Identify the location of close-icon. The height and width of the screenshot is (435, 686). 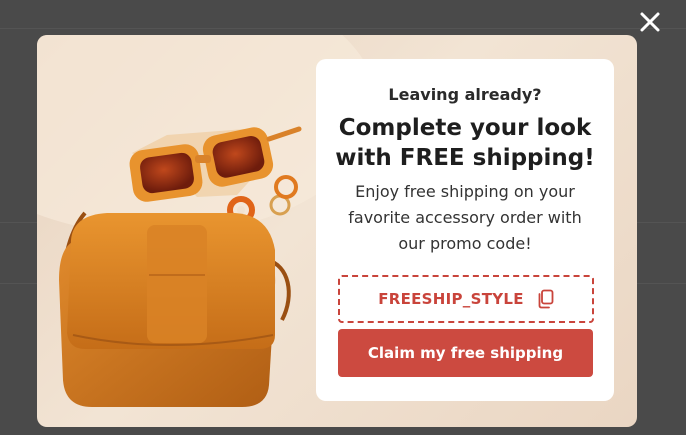
(650, 22).